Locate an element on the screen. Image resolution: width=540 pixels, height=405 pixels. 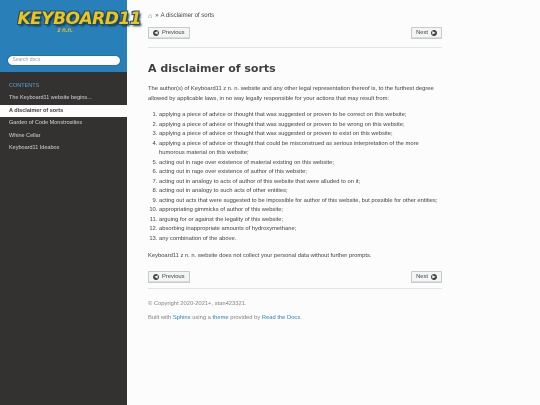
sidebar-header: KEYBOARD11 z n.n. Search docs is located at coordinates (71, 36).